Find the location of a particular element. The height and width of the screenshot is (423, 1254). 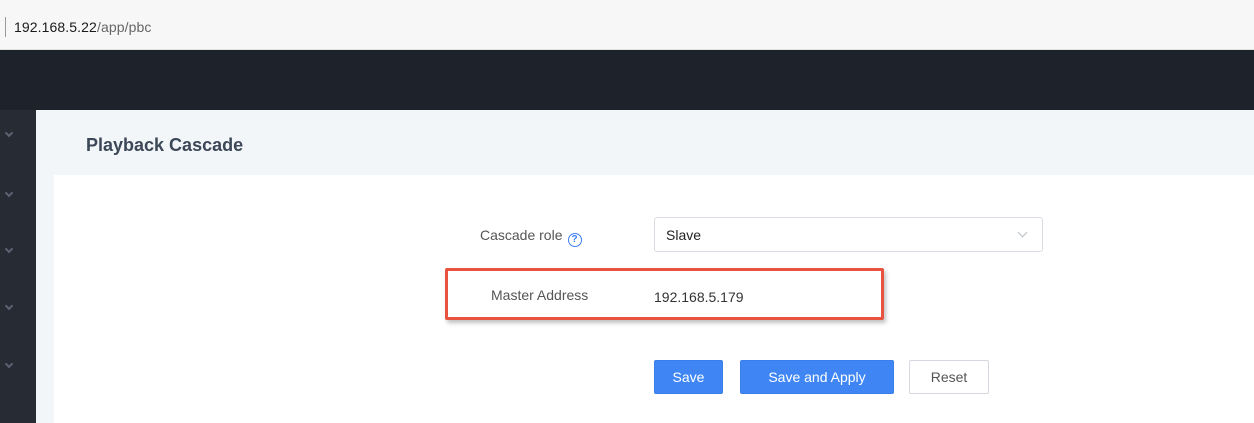

browser-url-bar: 192.168.5.22/app/pbc is located at coordinates (627, 25).